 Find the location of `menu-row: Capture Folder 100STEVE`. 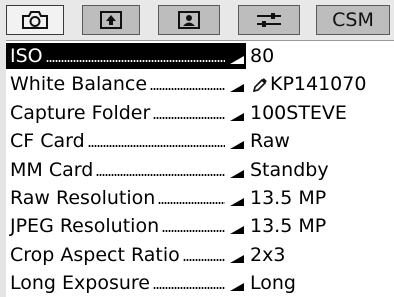

menu-row: Capture Folder 100STEVE is located at coordinates (197, 113).